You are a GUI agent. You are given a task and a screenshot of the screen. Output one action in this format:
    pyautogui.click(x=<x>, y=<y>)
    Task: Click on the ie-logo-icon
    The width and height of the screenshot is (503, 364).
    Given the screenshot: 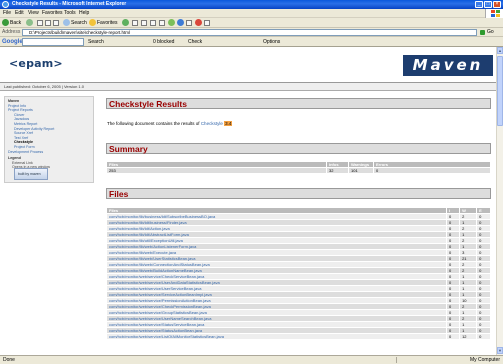 What is the action you would take?
    pyautogui.click(x=5, y=4)
    